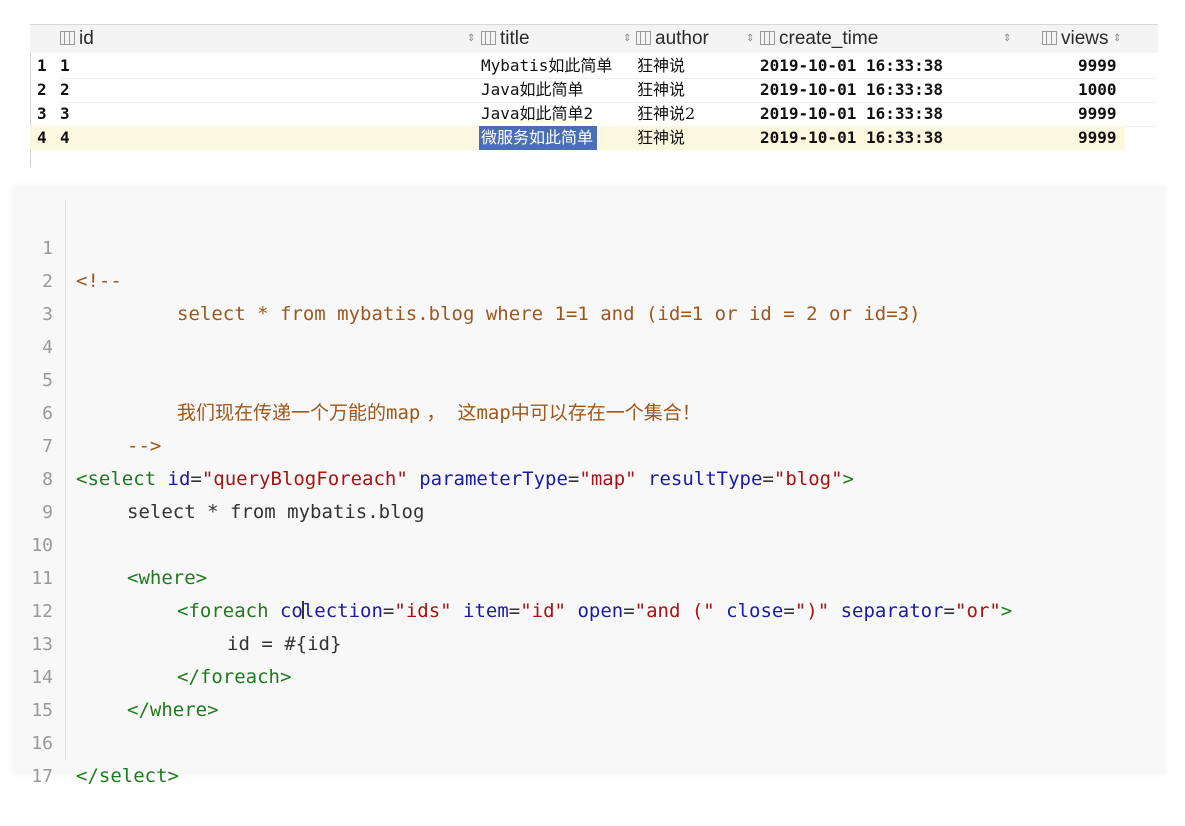 The height and width of the screenshot is (826, 1185). What do you see at coordinates (42, 89) in the screenshot?
I see `row-number: 2` at bounding box center [42, 89].